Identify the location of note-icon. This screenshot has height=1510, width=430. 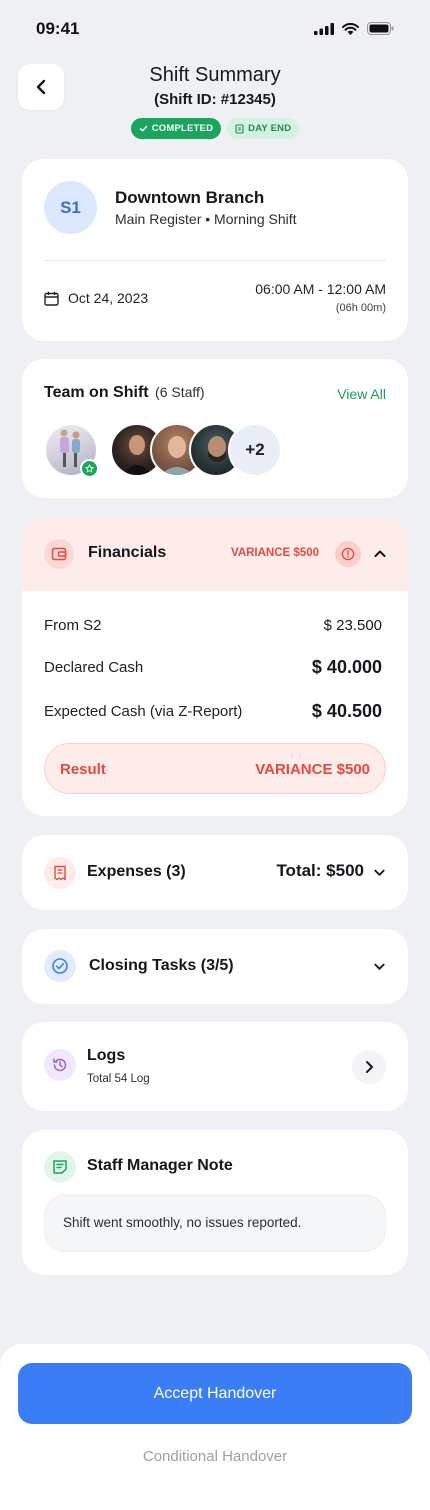
(60, 1167).